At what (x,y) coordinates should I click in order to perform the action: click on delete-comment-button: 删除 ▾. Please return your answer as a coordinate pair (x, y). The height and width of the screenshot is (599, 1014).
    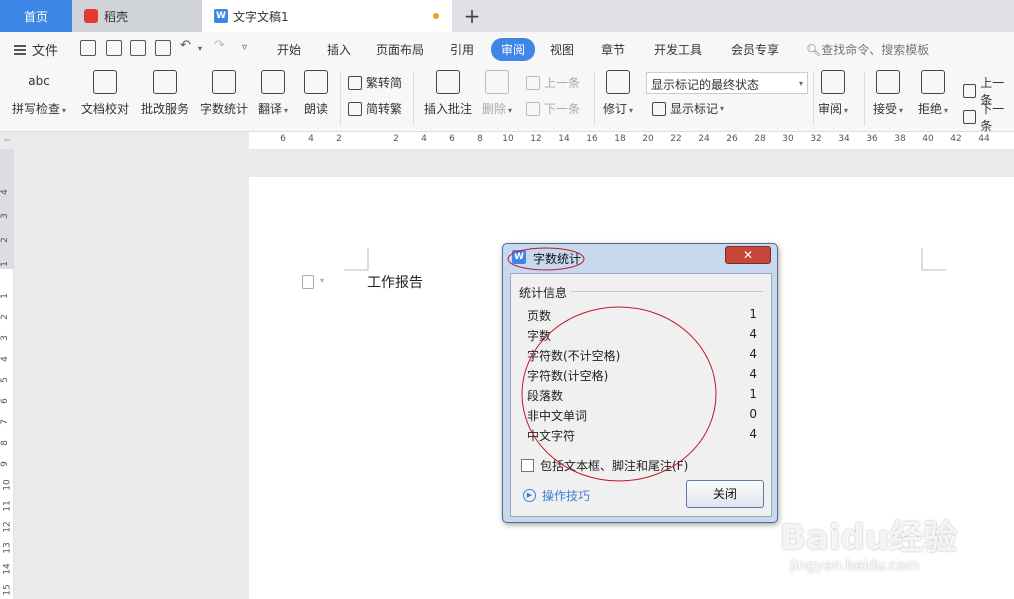
    Looking at the image, I should click on (497, 93).